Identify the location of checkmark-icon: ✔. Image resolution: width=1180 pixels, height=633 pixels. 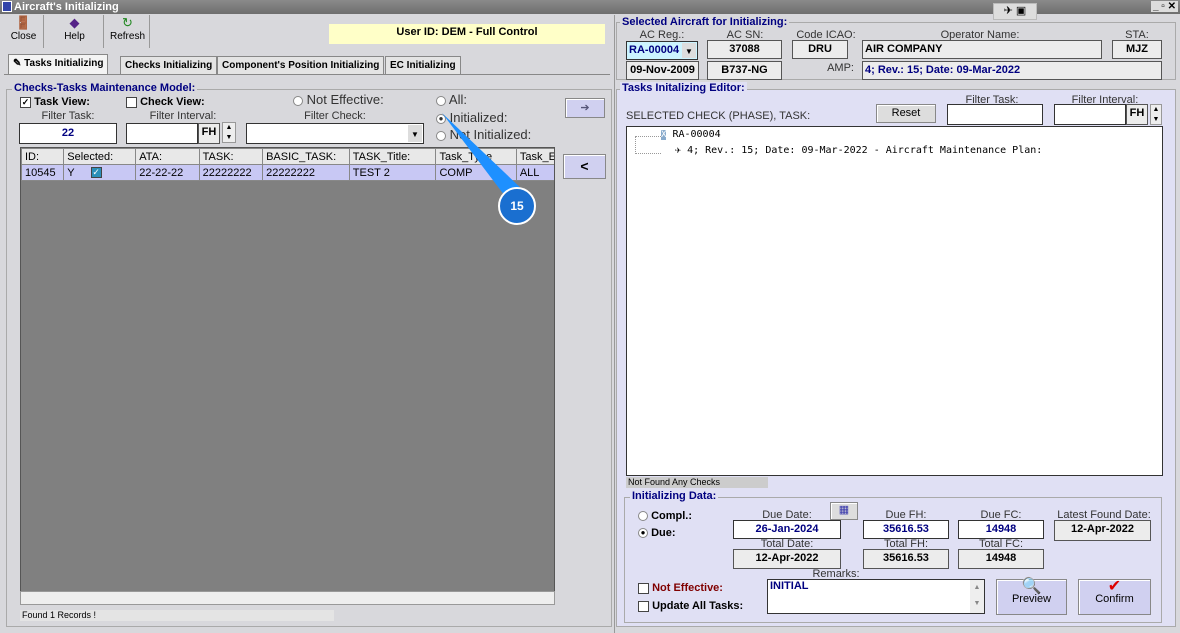
(1114, 586).